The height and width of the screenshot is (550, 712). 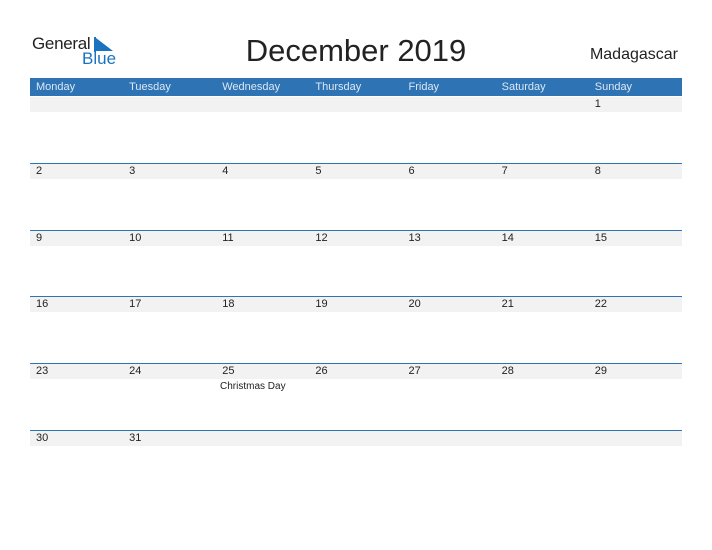 I want to click on week-date-band: 23 24 25 26 27 28 29, so click(x=356, y=371).